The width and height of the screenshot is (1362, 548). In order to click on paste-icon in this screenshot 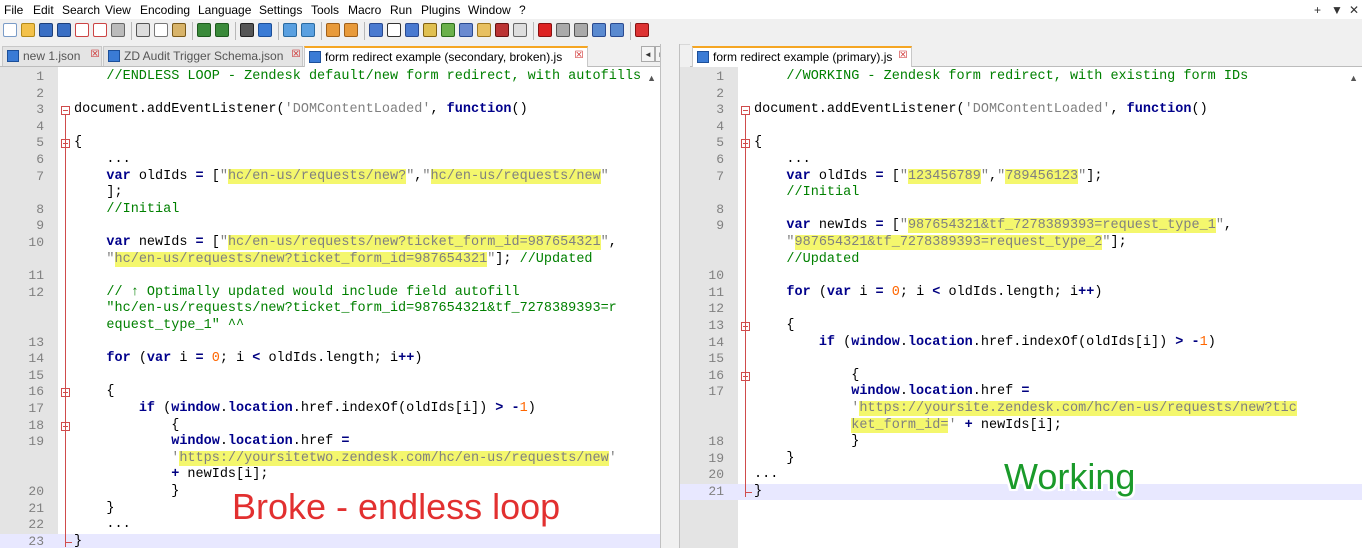, I will do `click(179, 30)`.